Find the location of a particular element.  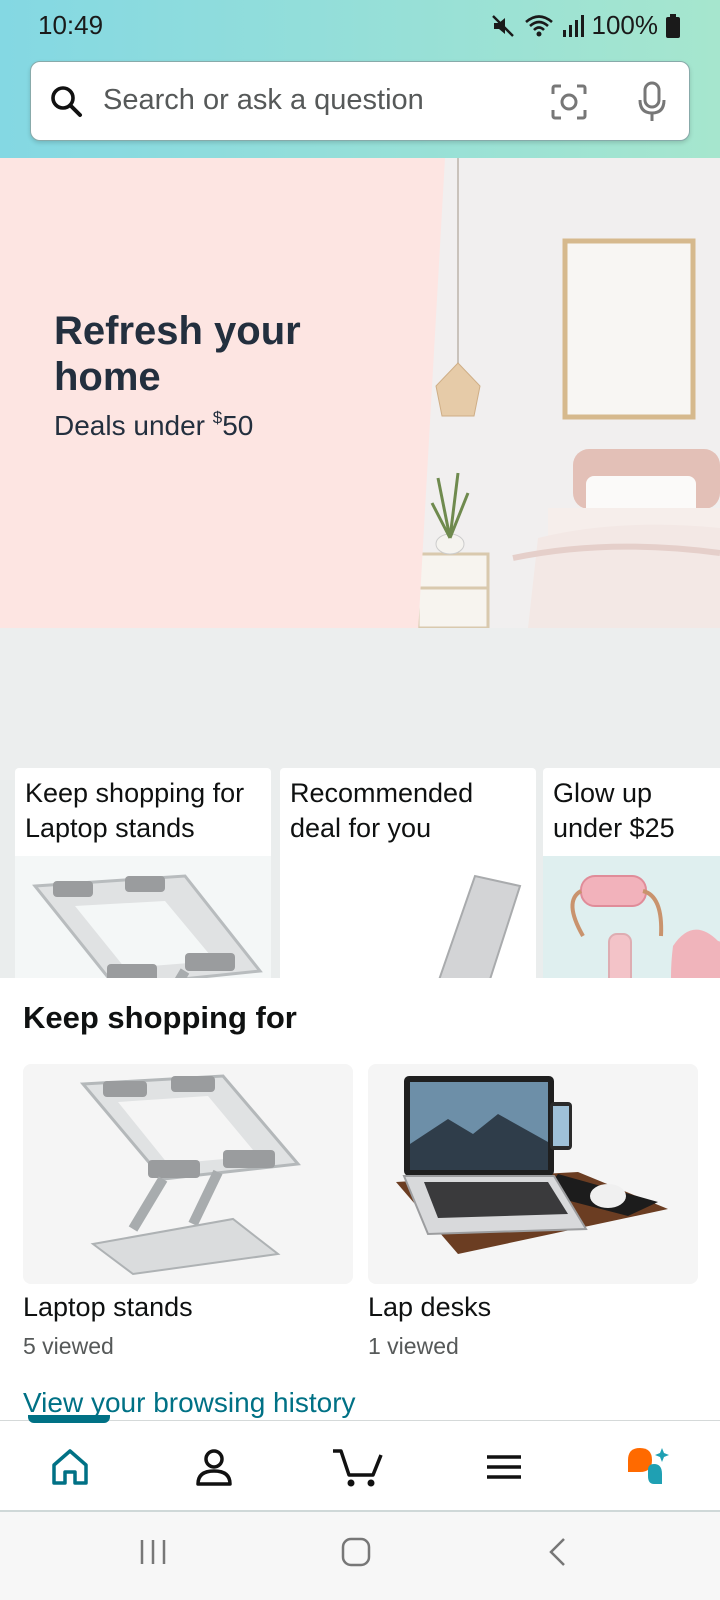

hero-subtitle-prefix: Deals under is located at coordinates (133, 425).